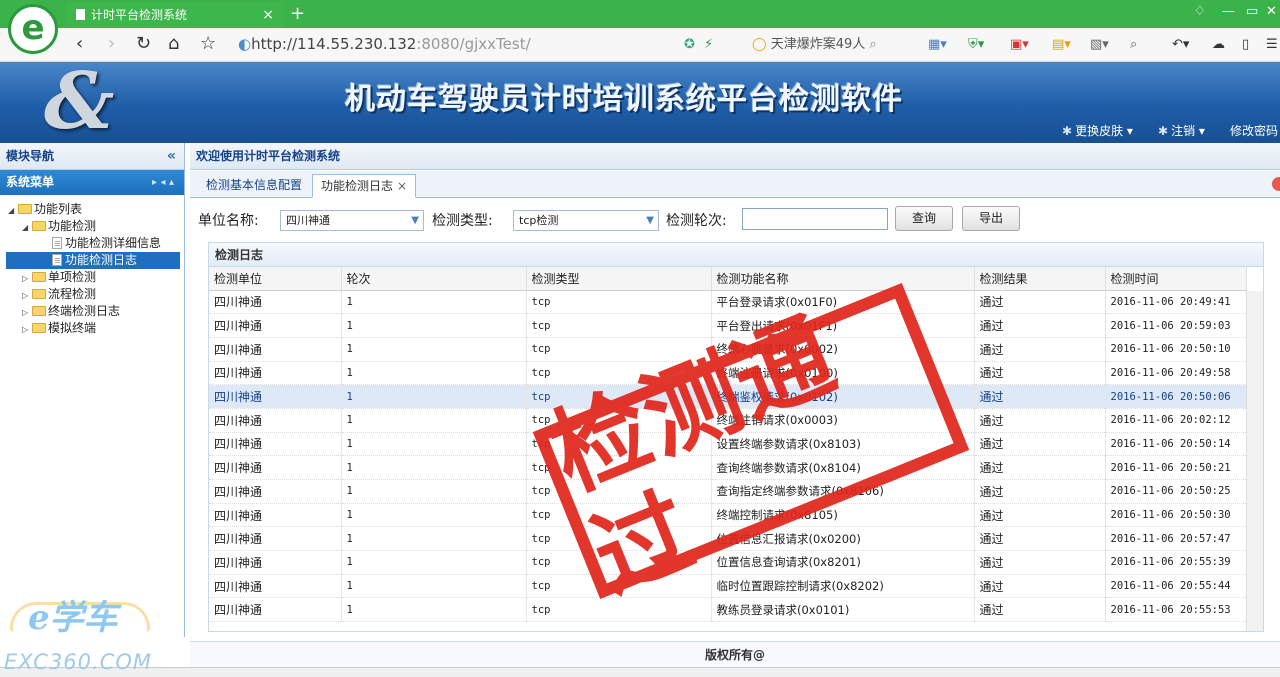  Describe the element at coordinates (84, 311) in the screenshot. I see `tree-label: 终端检测日志` at that location.